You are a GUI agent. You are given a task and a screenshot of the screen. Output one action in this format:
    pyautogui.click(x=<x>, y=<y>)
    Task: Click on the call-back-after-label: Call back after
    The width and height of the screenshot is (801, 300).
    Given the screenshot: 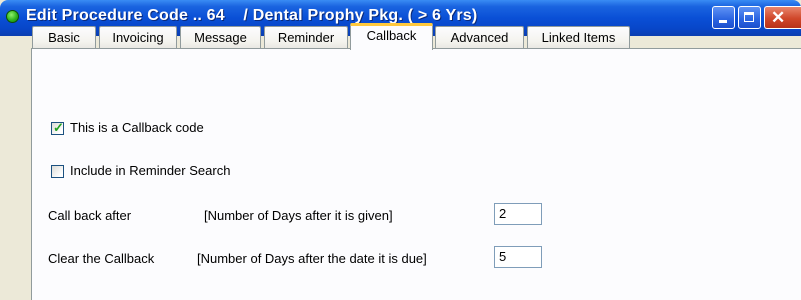 What is the action you would take?
    pyautogui.click(x=90, y=215)
    